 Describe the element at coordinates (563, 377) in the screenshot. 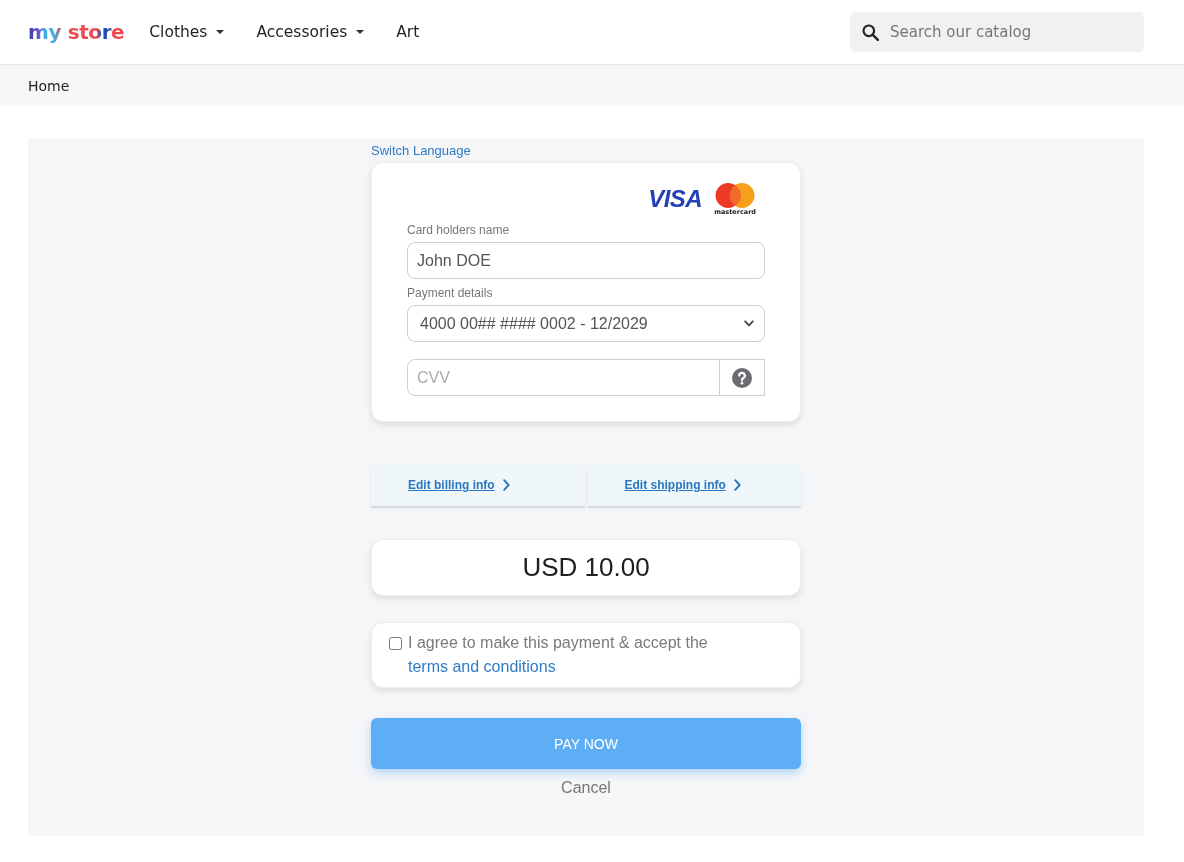

I see `cvv-field: CVV` at that location.